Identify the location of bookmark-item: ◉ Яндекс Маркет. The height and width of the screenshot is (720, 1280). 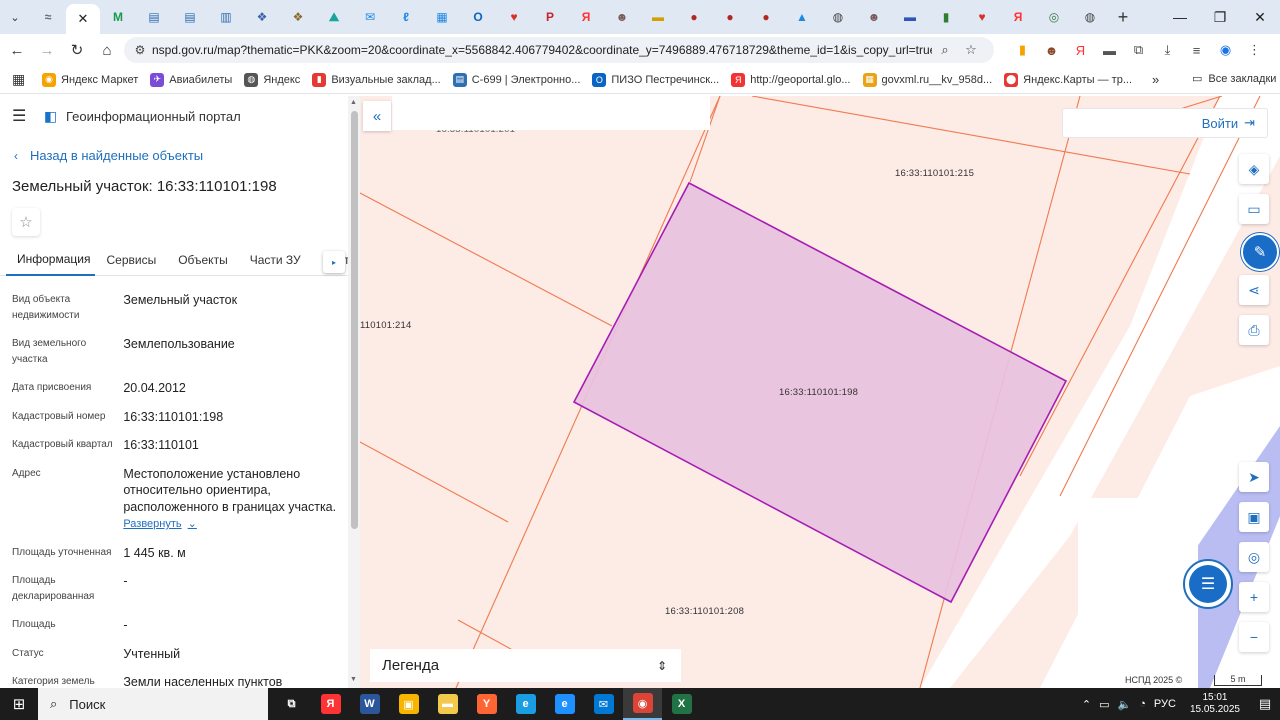
(90, 79).